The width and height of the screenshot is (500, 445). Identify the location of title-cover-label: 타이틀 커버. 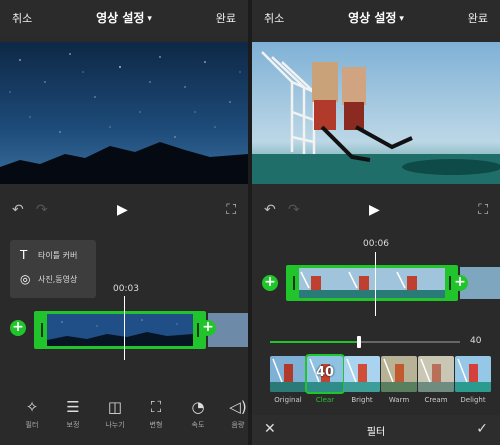
(58, 255).